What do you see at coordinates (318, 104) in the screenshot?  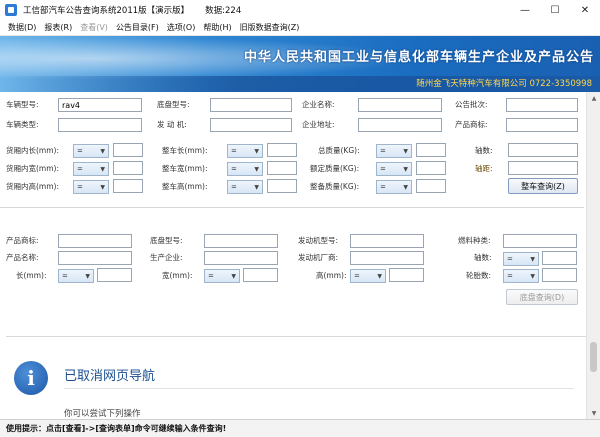 I see `company-name-label: 企业名称:` at bounding box center [318, 104].